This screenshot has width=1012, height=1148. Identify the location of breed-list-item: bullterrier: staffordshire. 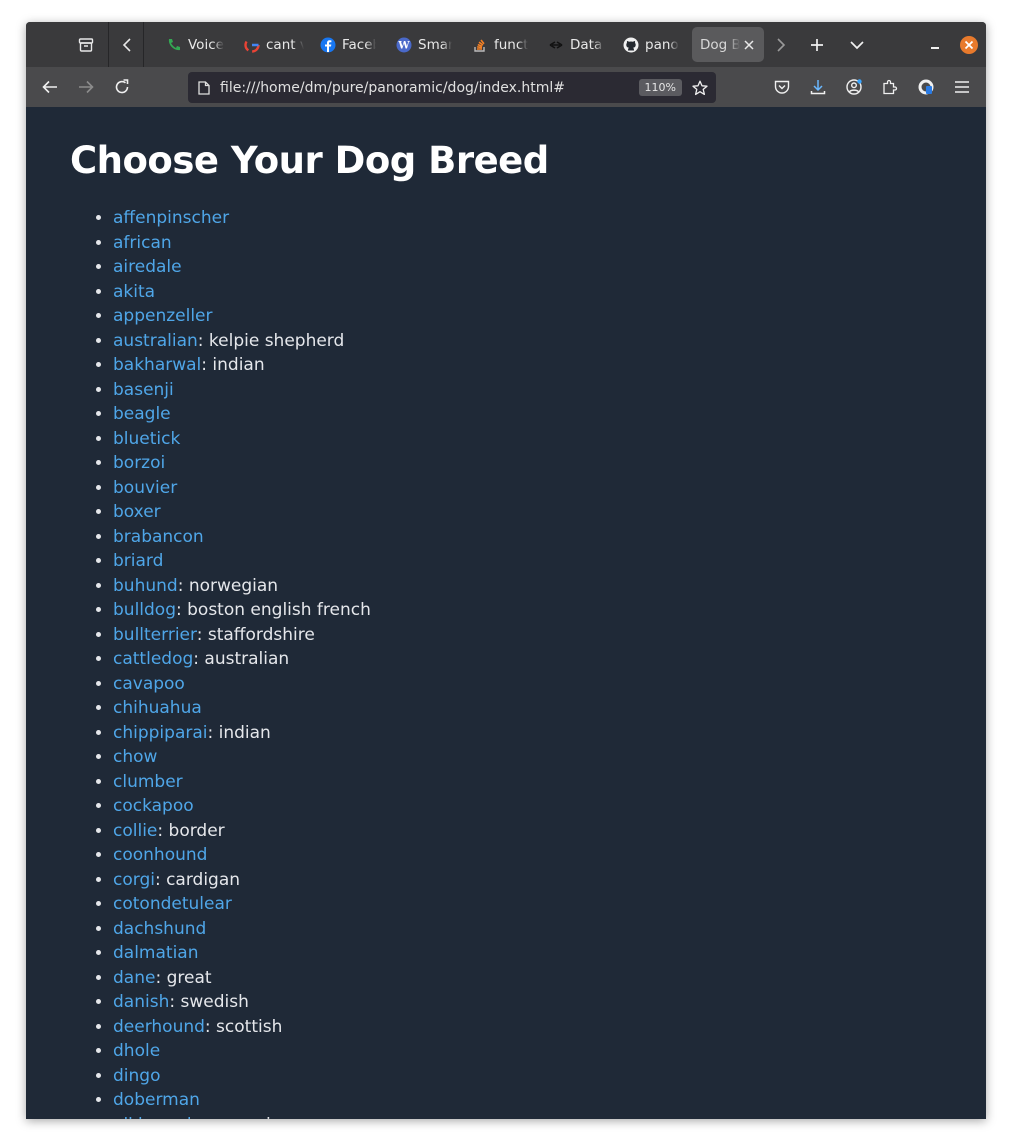
(242, 635).